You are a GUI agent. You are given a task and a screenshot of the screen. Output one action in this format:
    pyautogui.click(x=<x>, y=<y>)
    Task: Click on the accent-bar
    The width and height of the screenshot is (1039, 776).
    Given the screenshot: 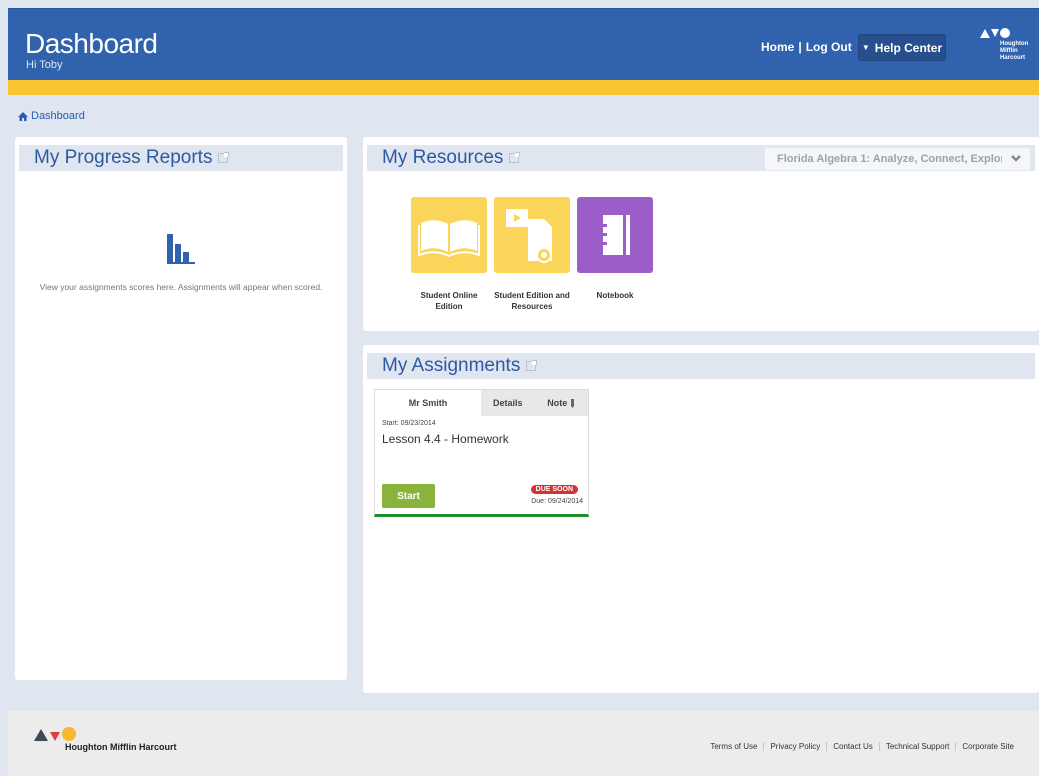 What is the action you would take?
    pyautogui.click(x=523, y=87)
    